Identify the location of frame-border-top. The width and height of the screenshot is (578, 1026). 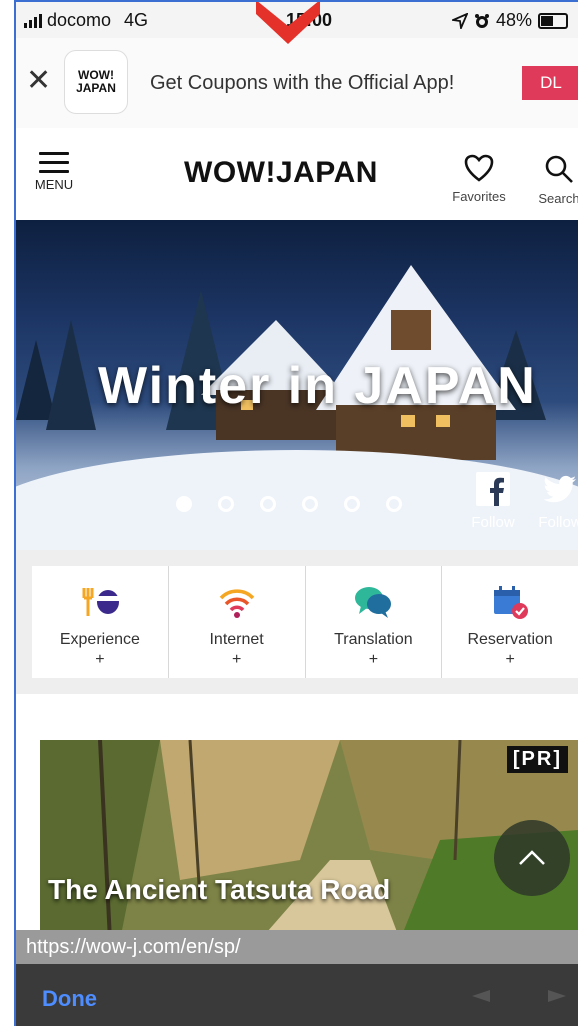
(296, 1).